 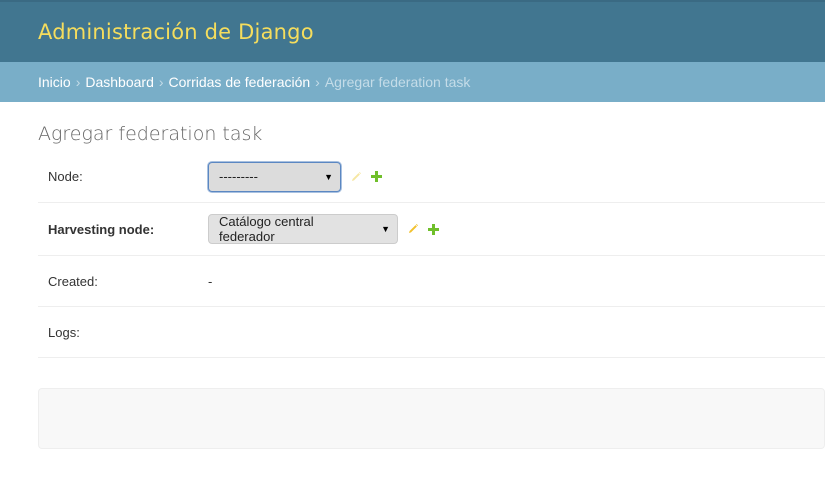 I want to click on form-row-created: Created: -, so click(x=431, y=281).